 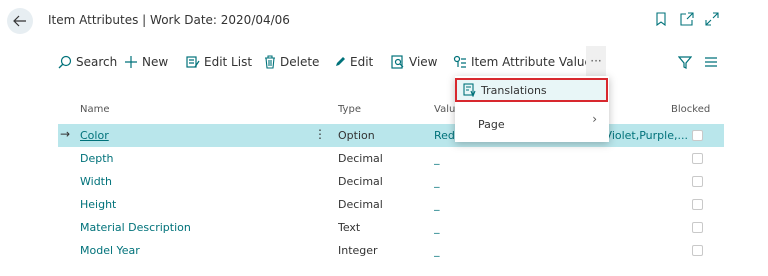 I want to click on view-button: View, so click(x=414, y=62).